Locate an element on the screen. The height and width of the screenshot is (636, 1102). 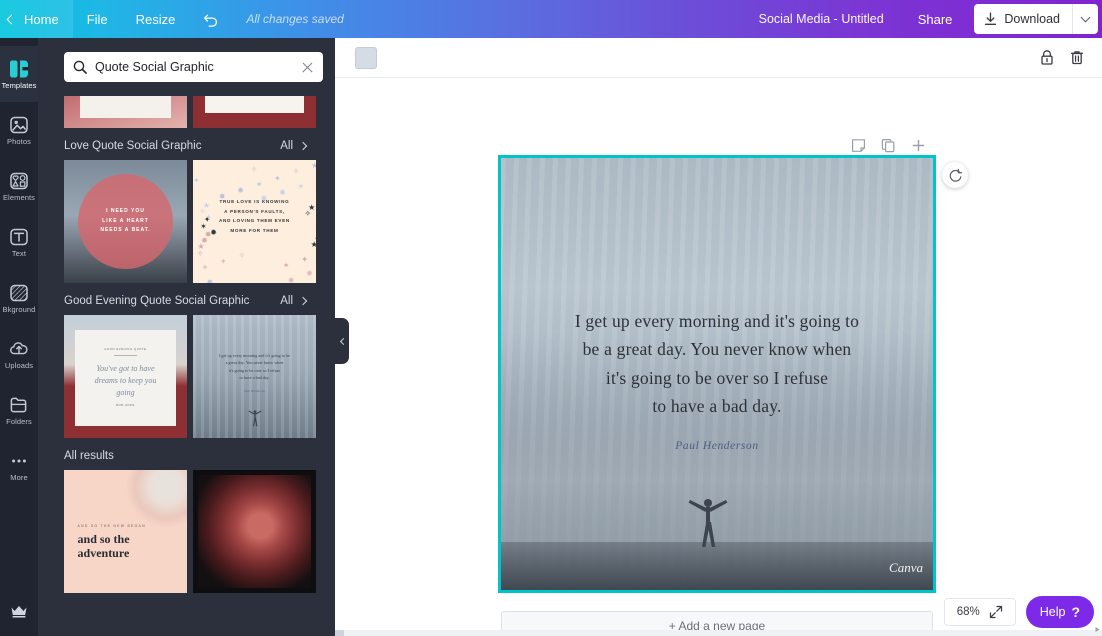
delete-button is located at coordinates (1077, 58).